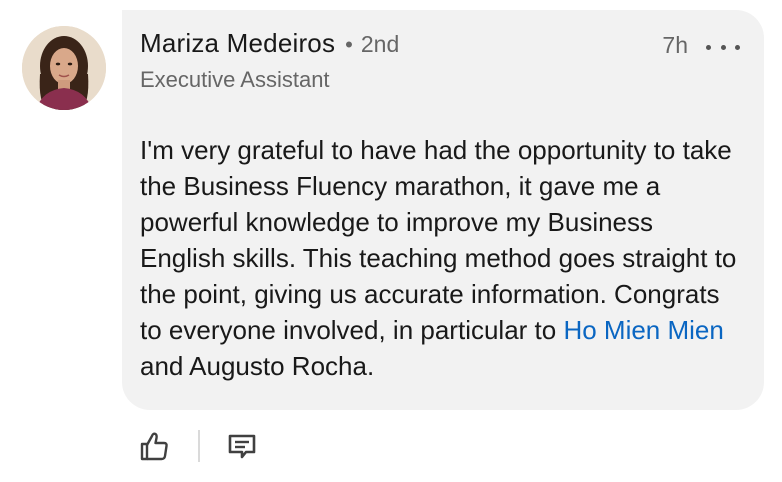 This screenshot has height=482, width=782. I want to click on comment-icon, so click(242, 446).